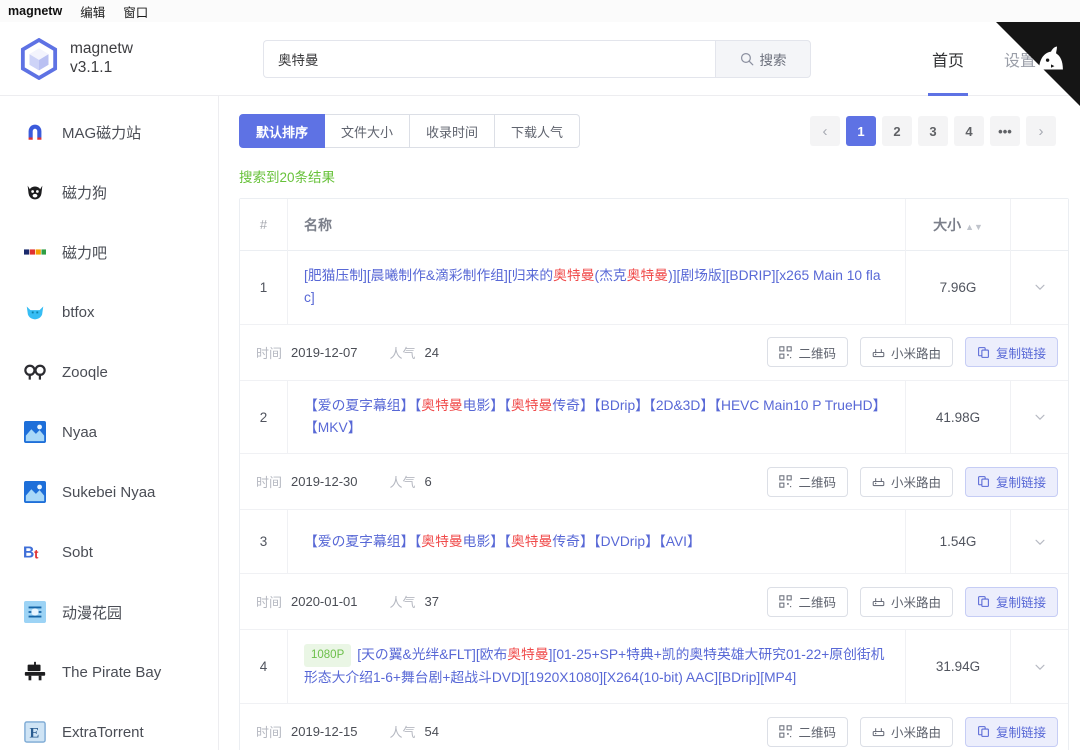 This screenshot has height=750, width=1080. What do you see at coordinates (35, 432) in the screenshot?
I see `nyaa-icon` at bounding box center [35, 432].